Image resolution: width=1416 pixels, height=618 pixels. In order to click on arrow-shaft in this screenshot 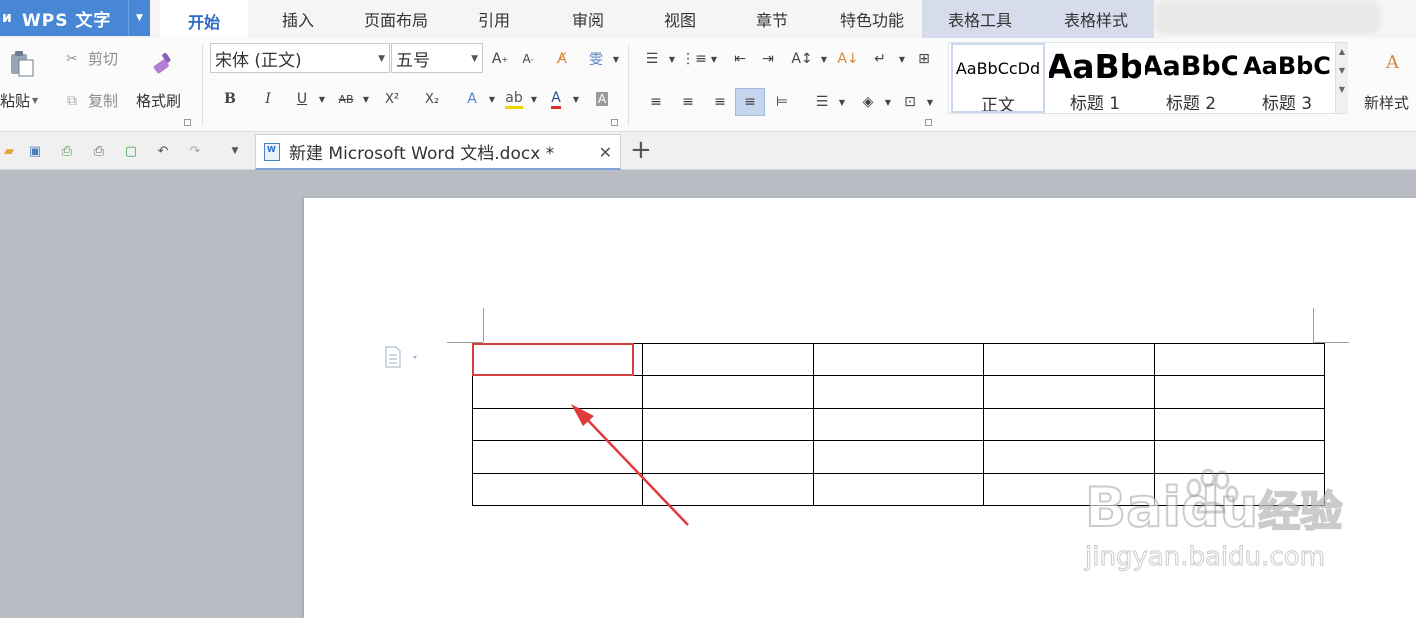, I will do `click(634, 468)`.